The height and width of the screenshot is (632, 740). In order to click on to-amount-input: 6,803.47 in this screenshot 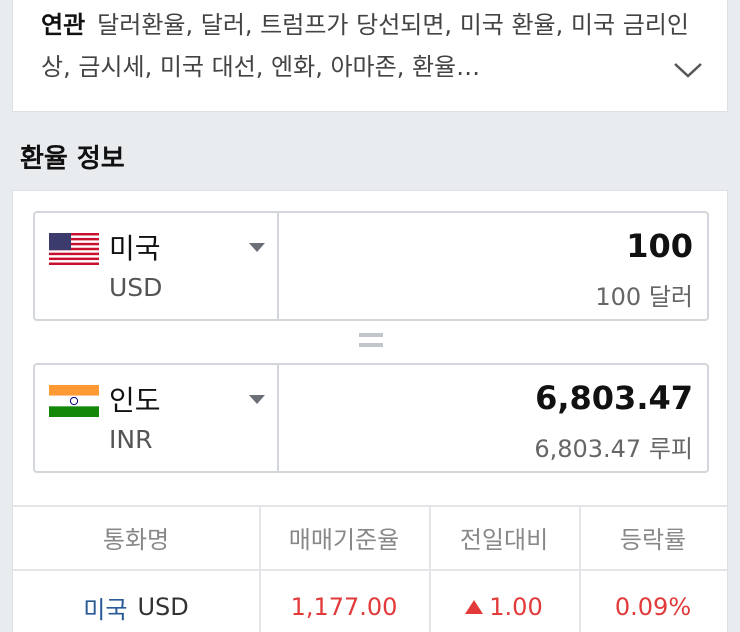, I will do `click(614, 398)`.